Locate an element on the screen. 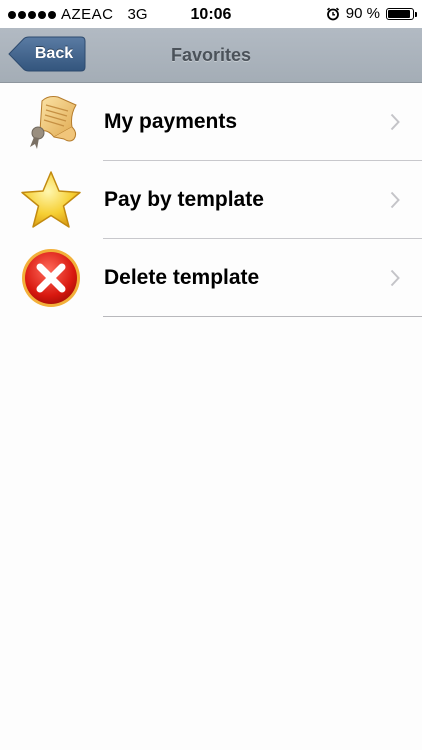 This screenshot has height=750, width=422. menu-item-delete-template: Delete template is located at coordinates (211, 278).